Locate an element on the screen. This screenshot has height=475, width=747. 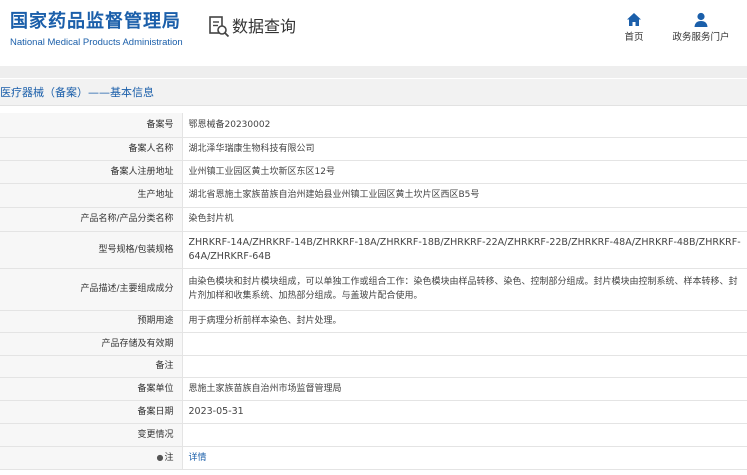
brand-name-cn: 国家药品监督管理局 is located at coordinates (95, 21).